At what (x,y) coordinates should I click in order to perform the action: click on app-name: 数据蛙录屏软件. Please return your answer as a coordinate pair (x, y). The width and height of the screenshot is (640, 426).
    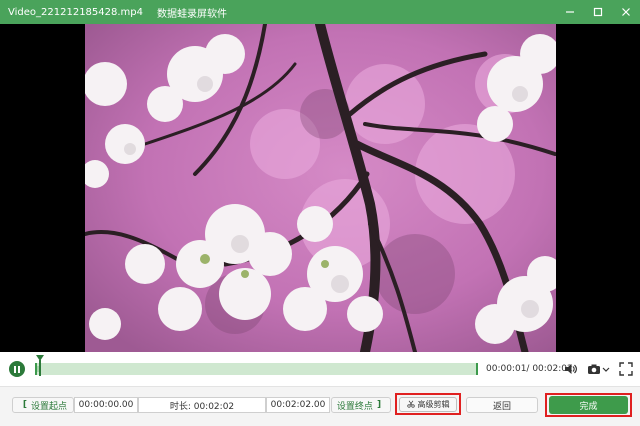
    Looking at the image, I should click on (192, 14).